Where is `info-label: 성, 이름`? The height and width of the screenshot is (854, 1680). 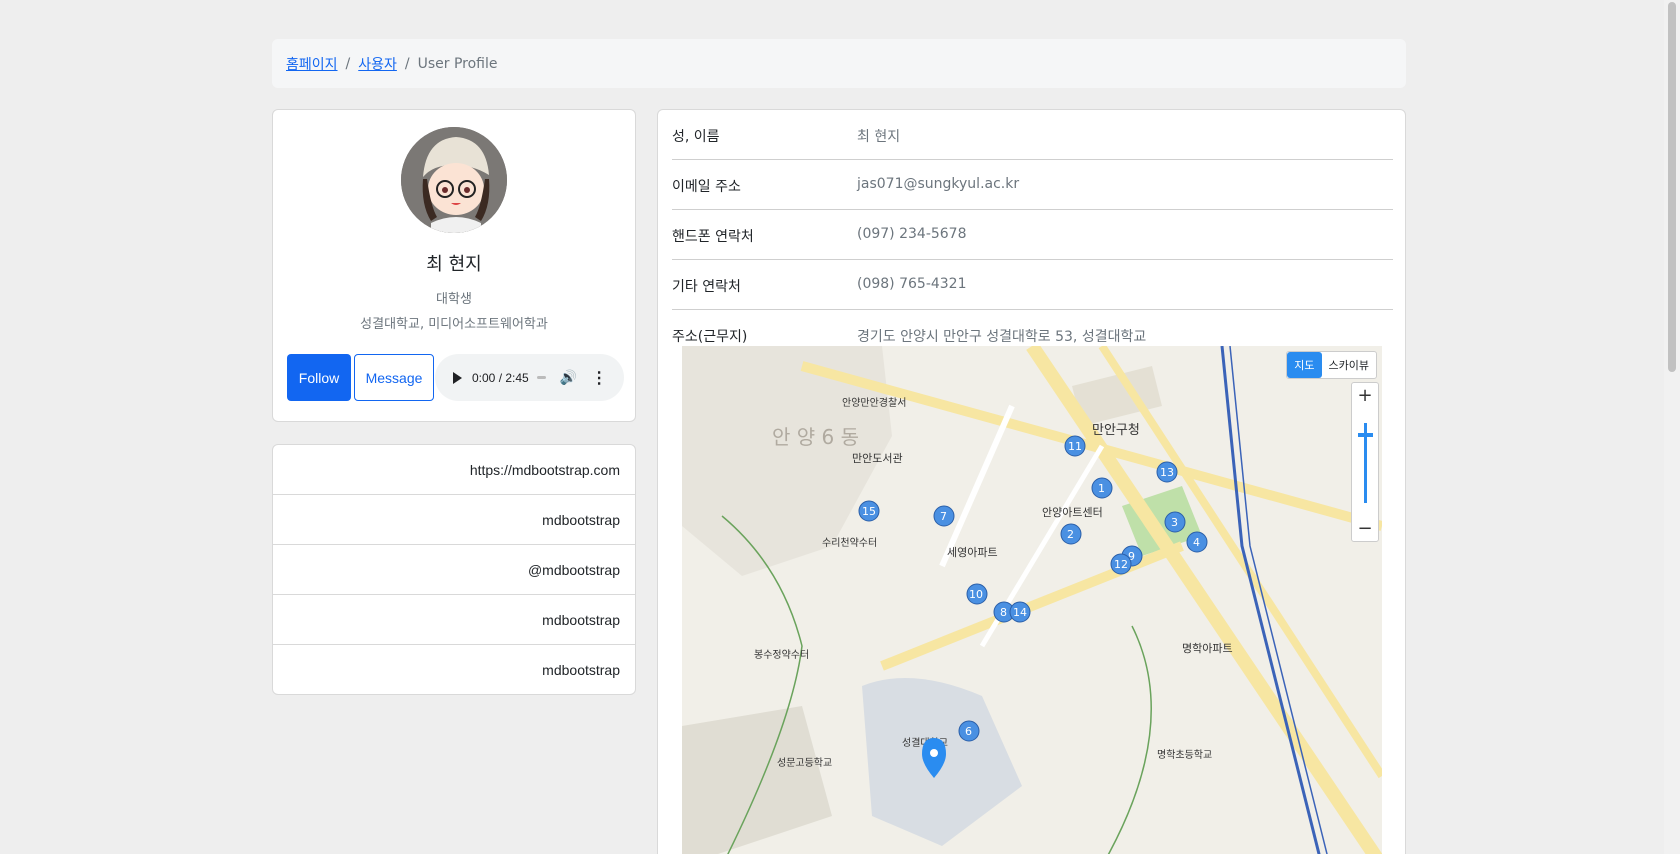
info-label: 성, 이름 is located at coordinates (696, 137).